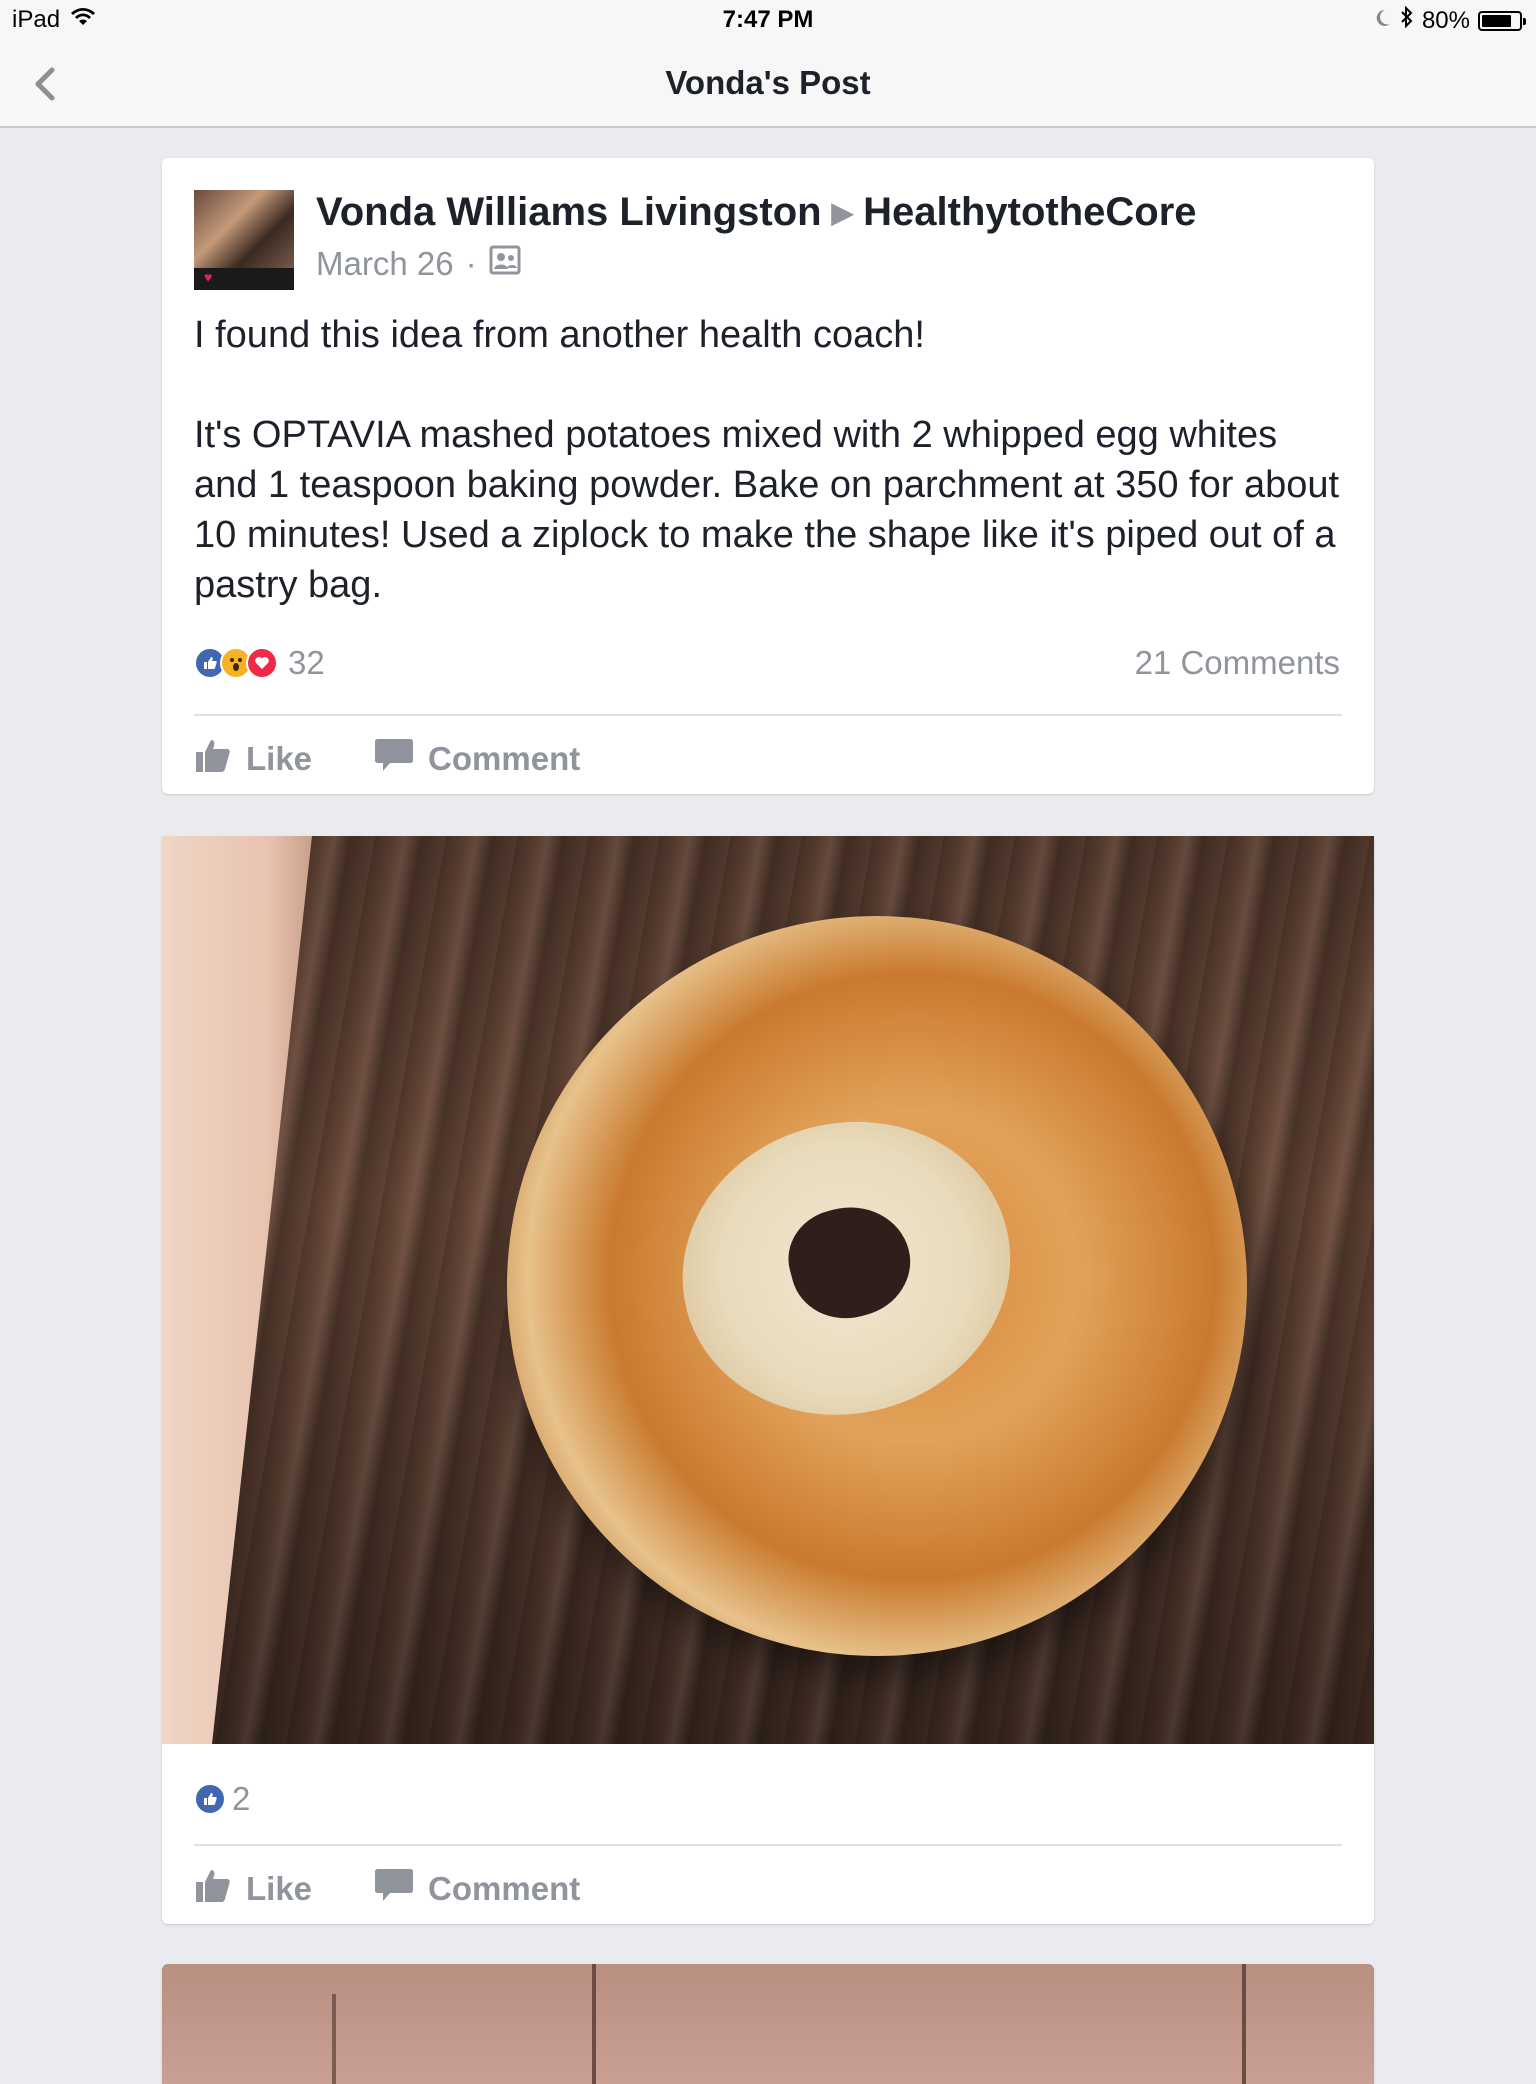 The image size is (1536, 2084). What do you see at coordinates (1502, 20) in the screenshot?
I see `battery-icon` at bounding box center [1502, 20].